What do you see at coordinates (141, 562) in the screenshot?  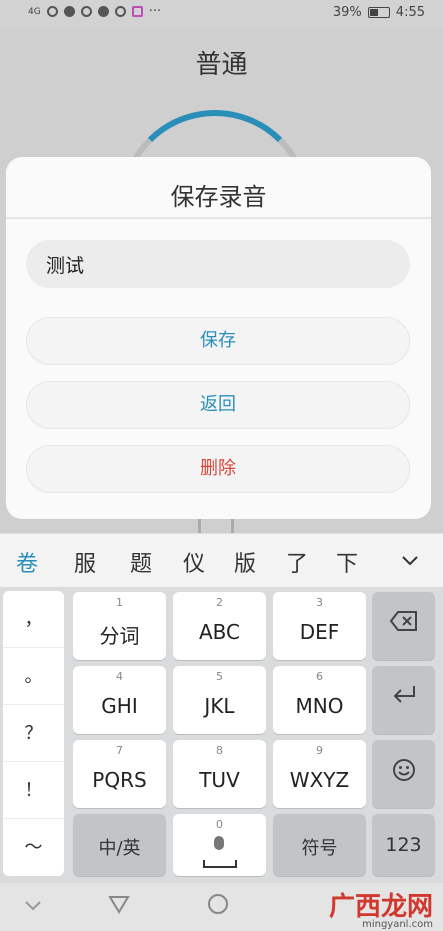 I see `candidate-word: 题` at bounding box center [141, 562].